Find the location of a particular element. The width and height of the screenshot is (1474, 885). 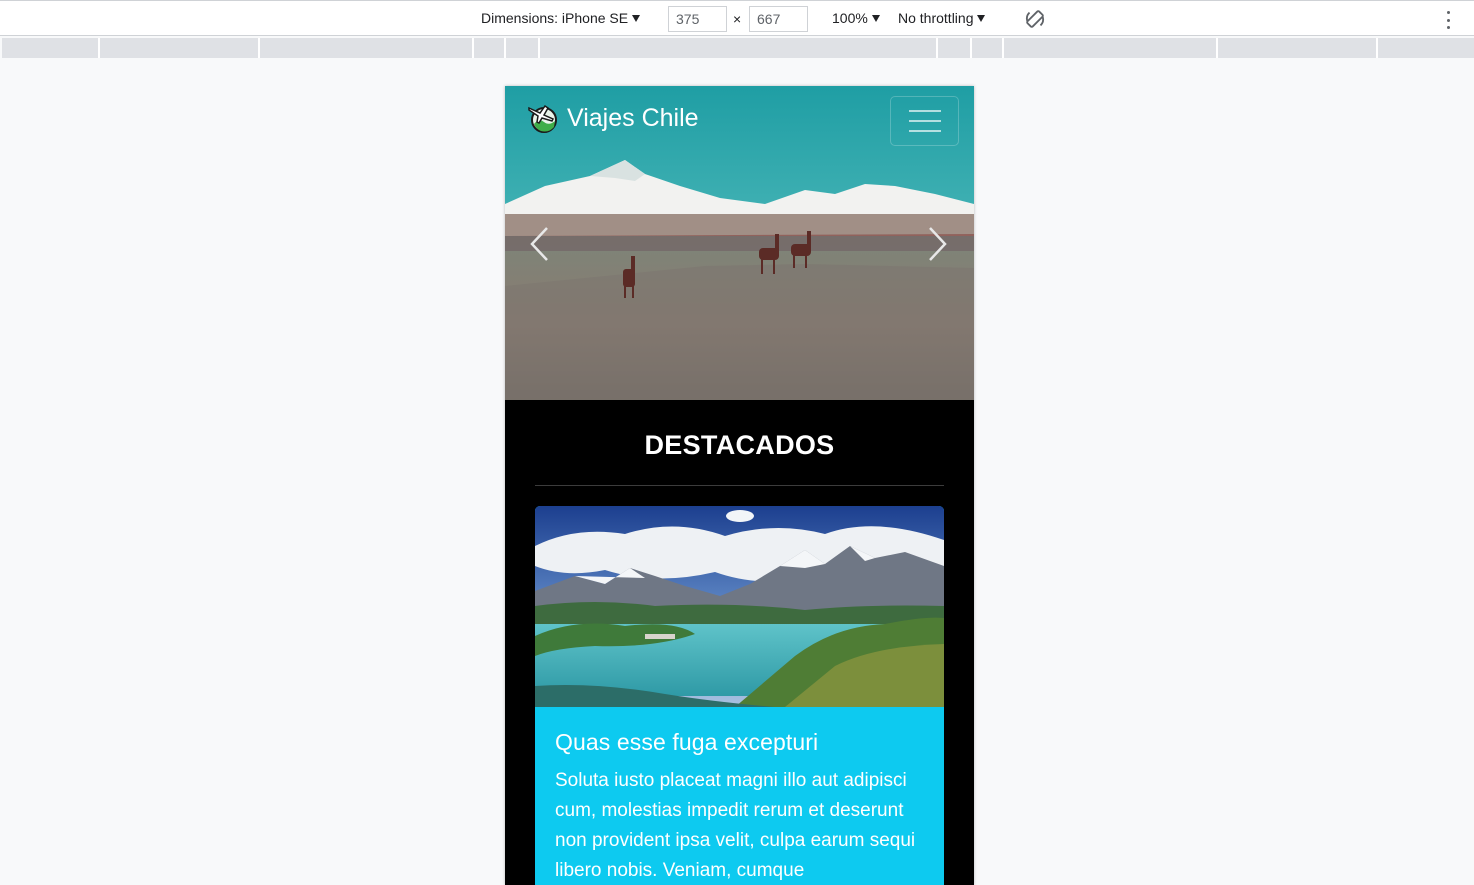

width-input is located at coordinates (697, 19).